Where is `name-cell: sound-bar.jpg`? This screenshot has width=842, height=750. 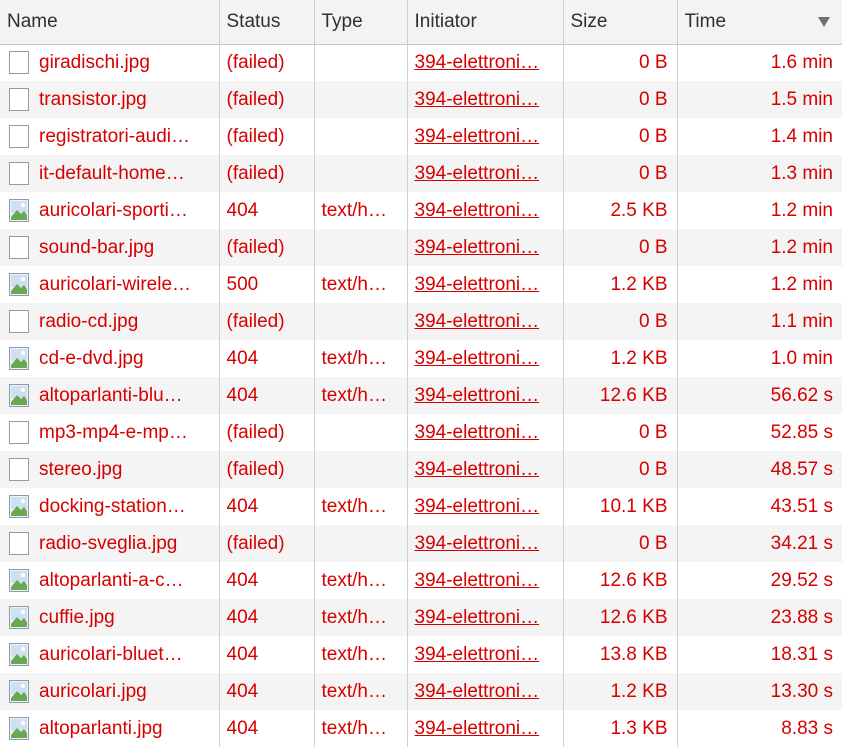 name-cell: sound-bar.jpg is located at coordinates (110, 247).